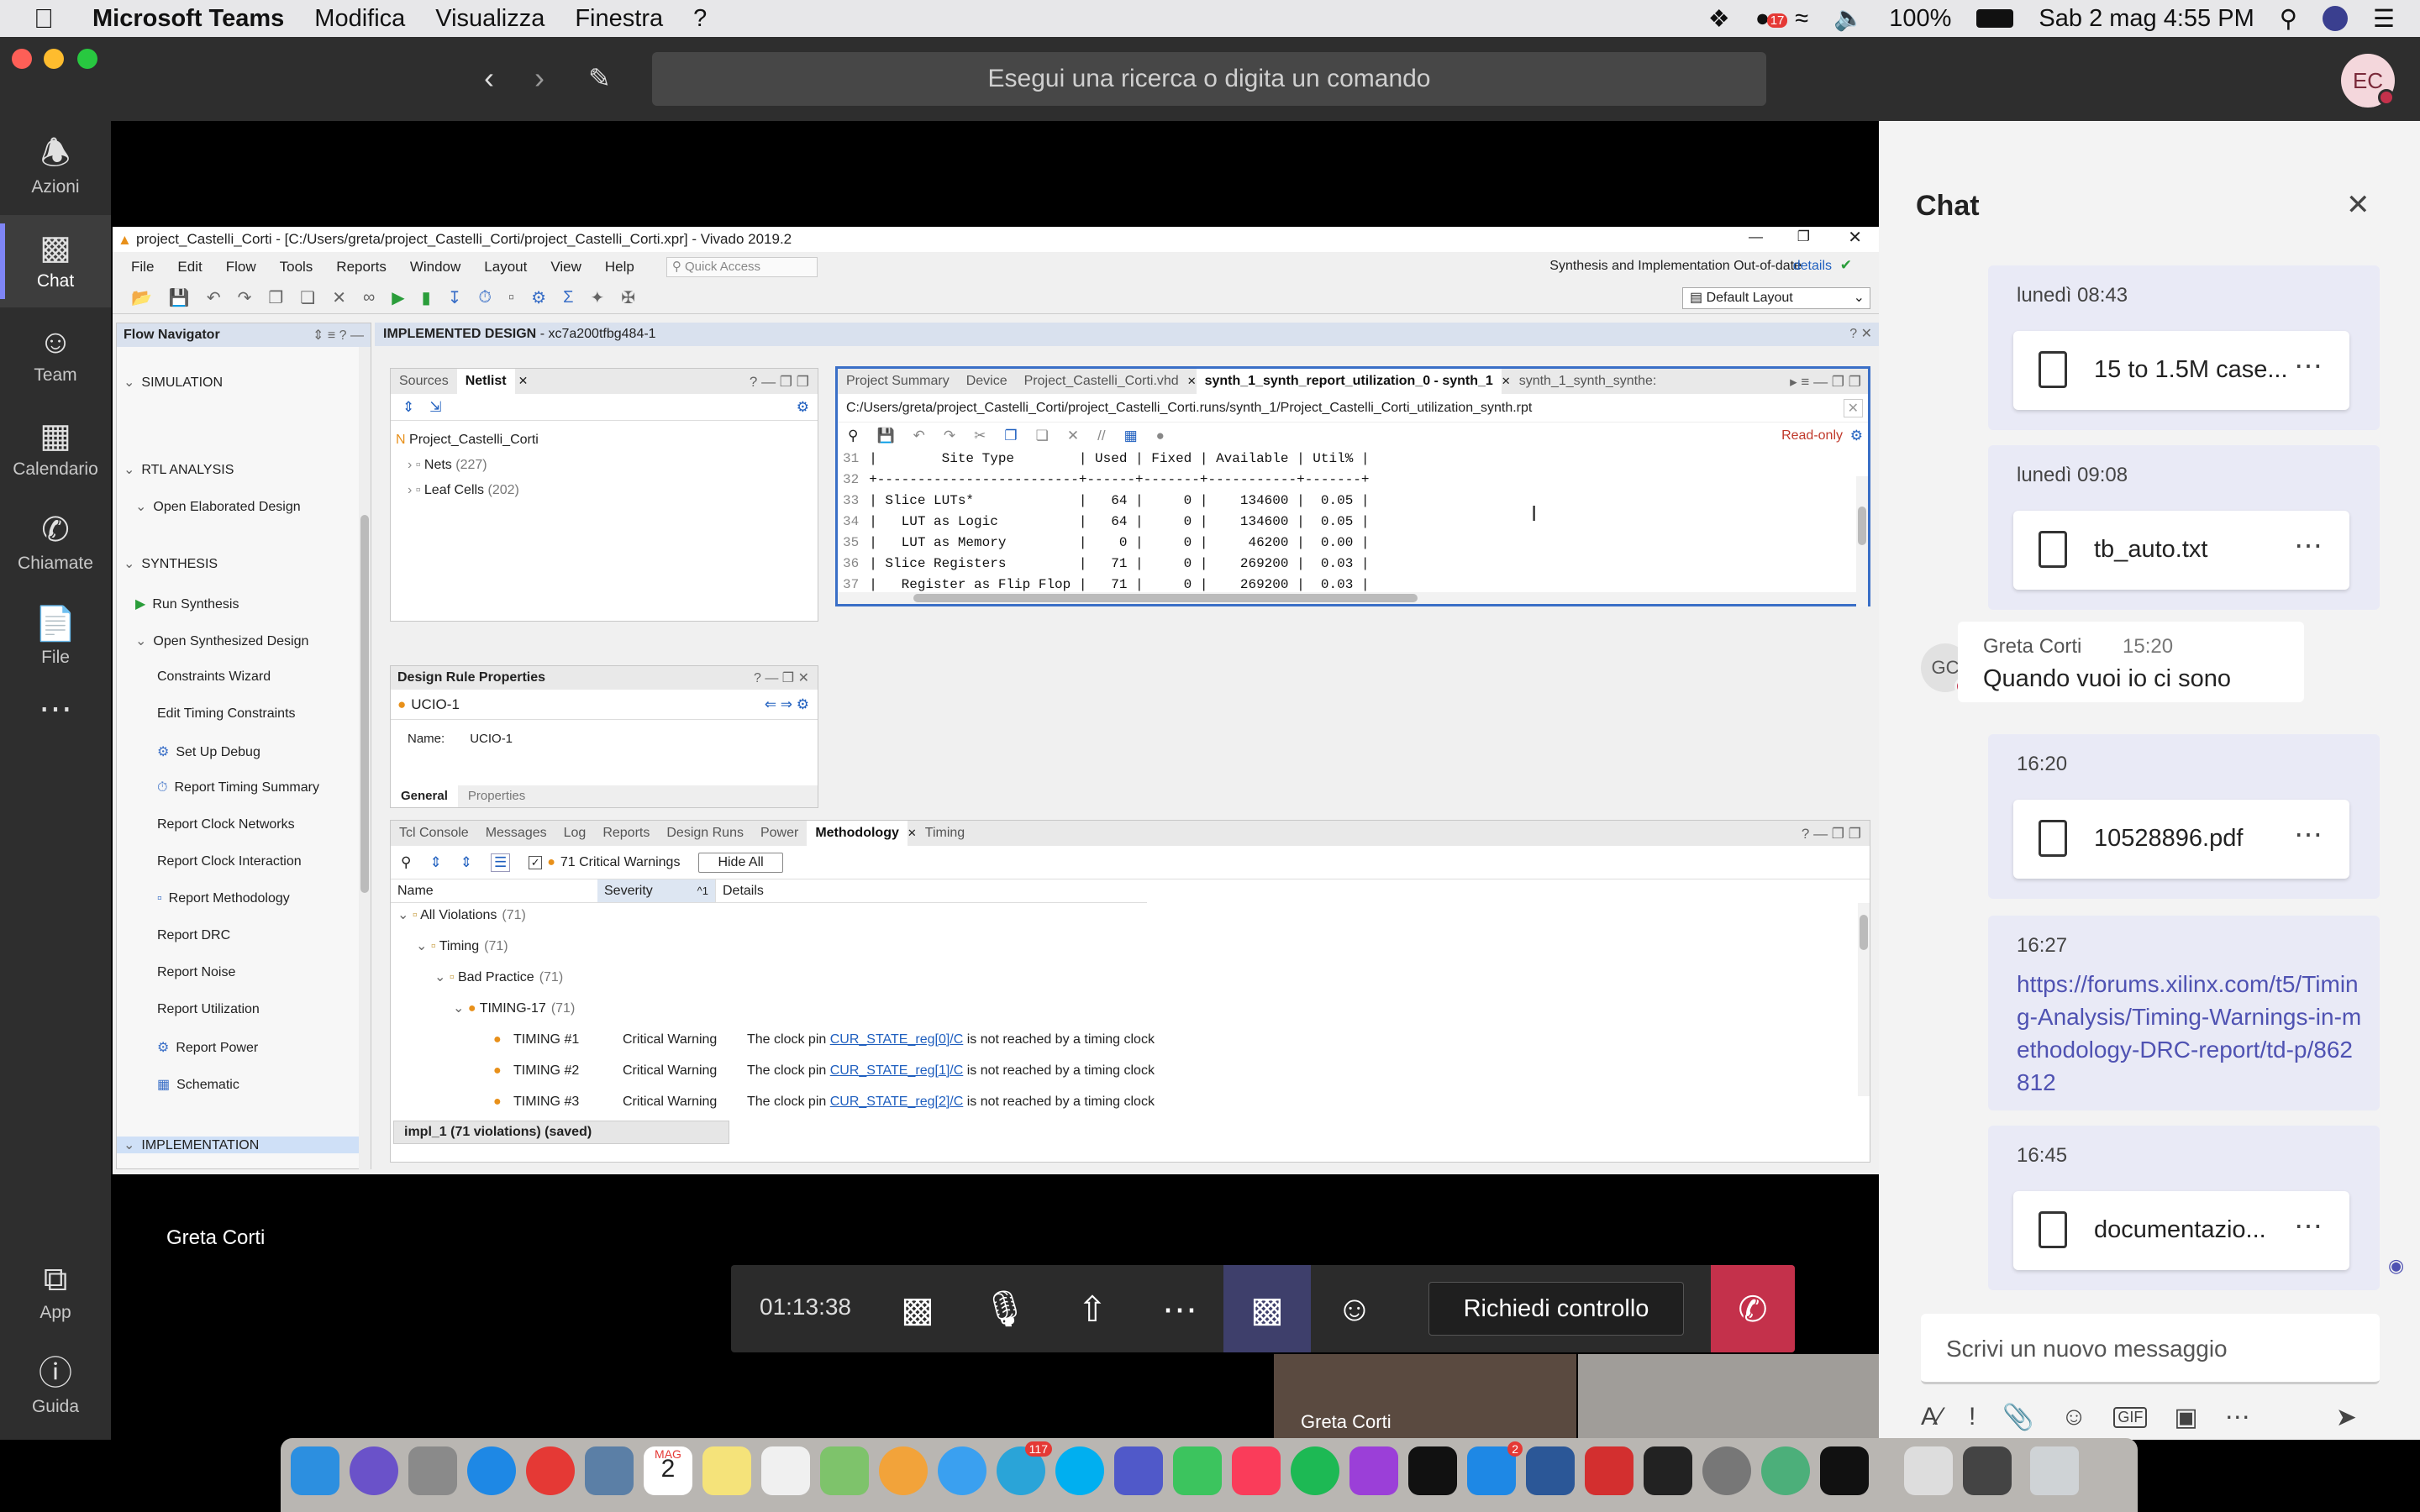 The width and height of the screenshot is (2420, 1512). I want to click on system-preferences-icon, so click(1727, 1470).